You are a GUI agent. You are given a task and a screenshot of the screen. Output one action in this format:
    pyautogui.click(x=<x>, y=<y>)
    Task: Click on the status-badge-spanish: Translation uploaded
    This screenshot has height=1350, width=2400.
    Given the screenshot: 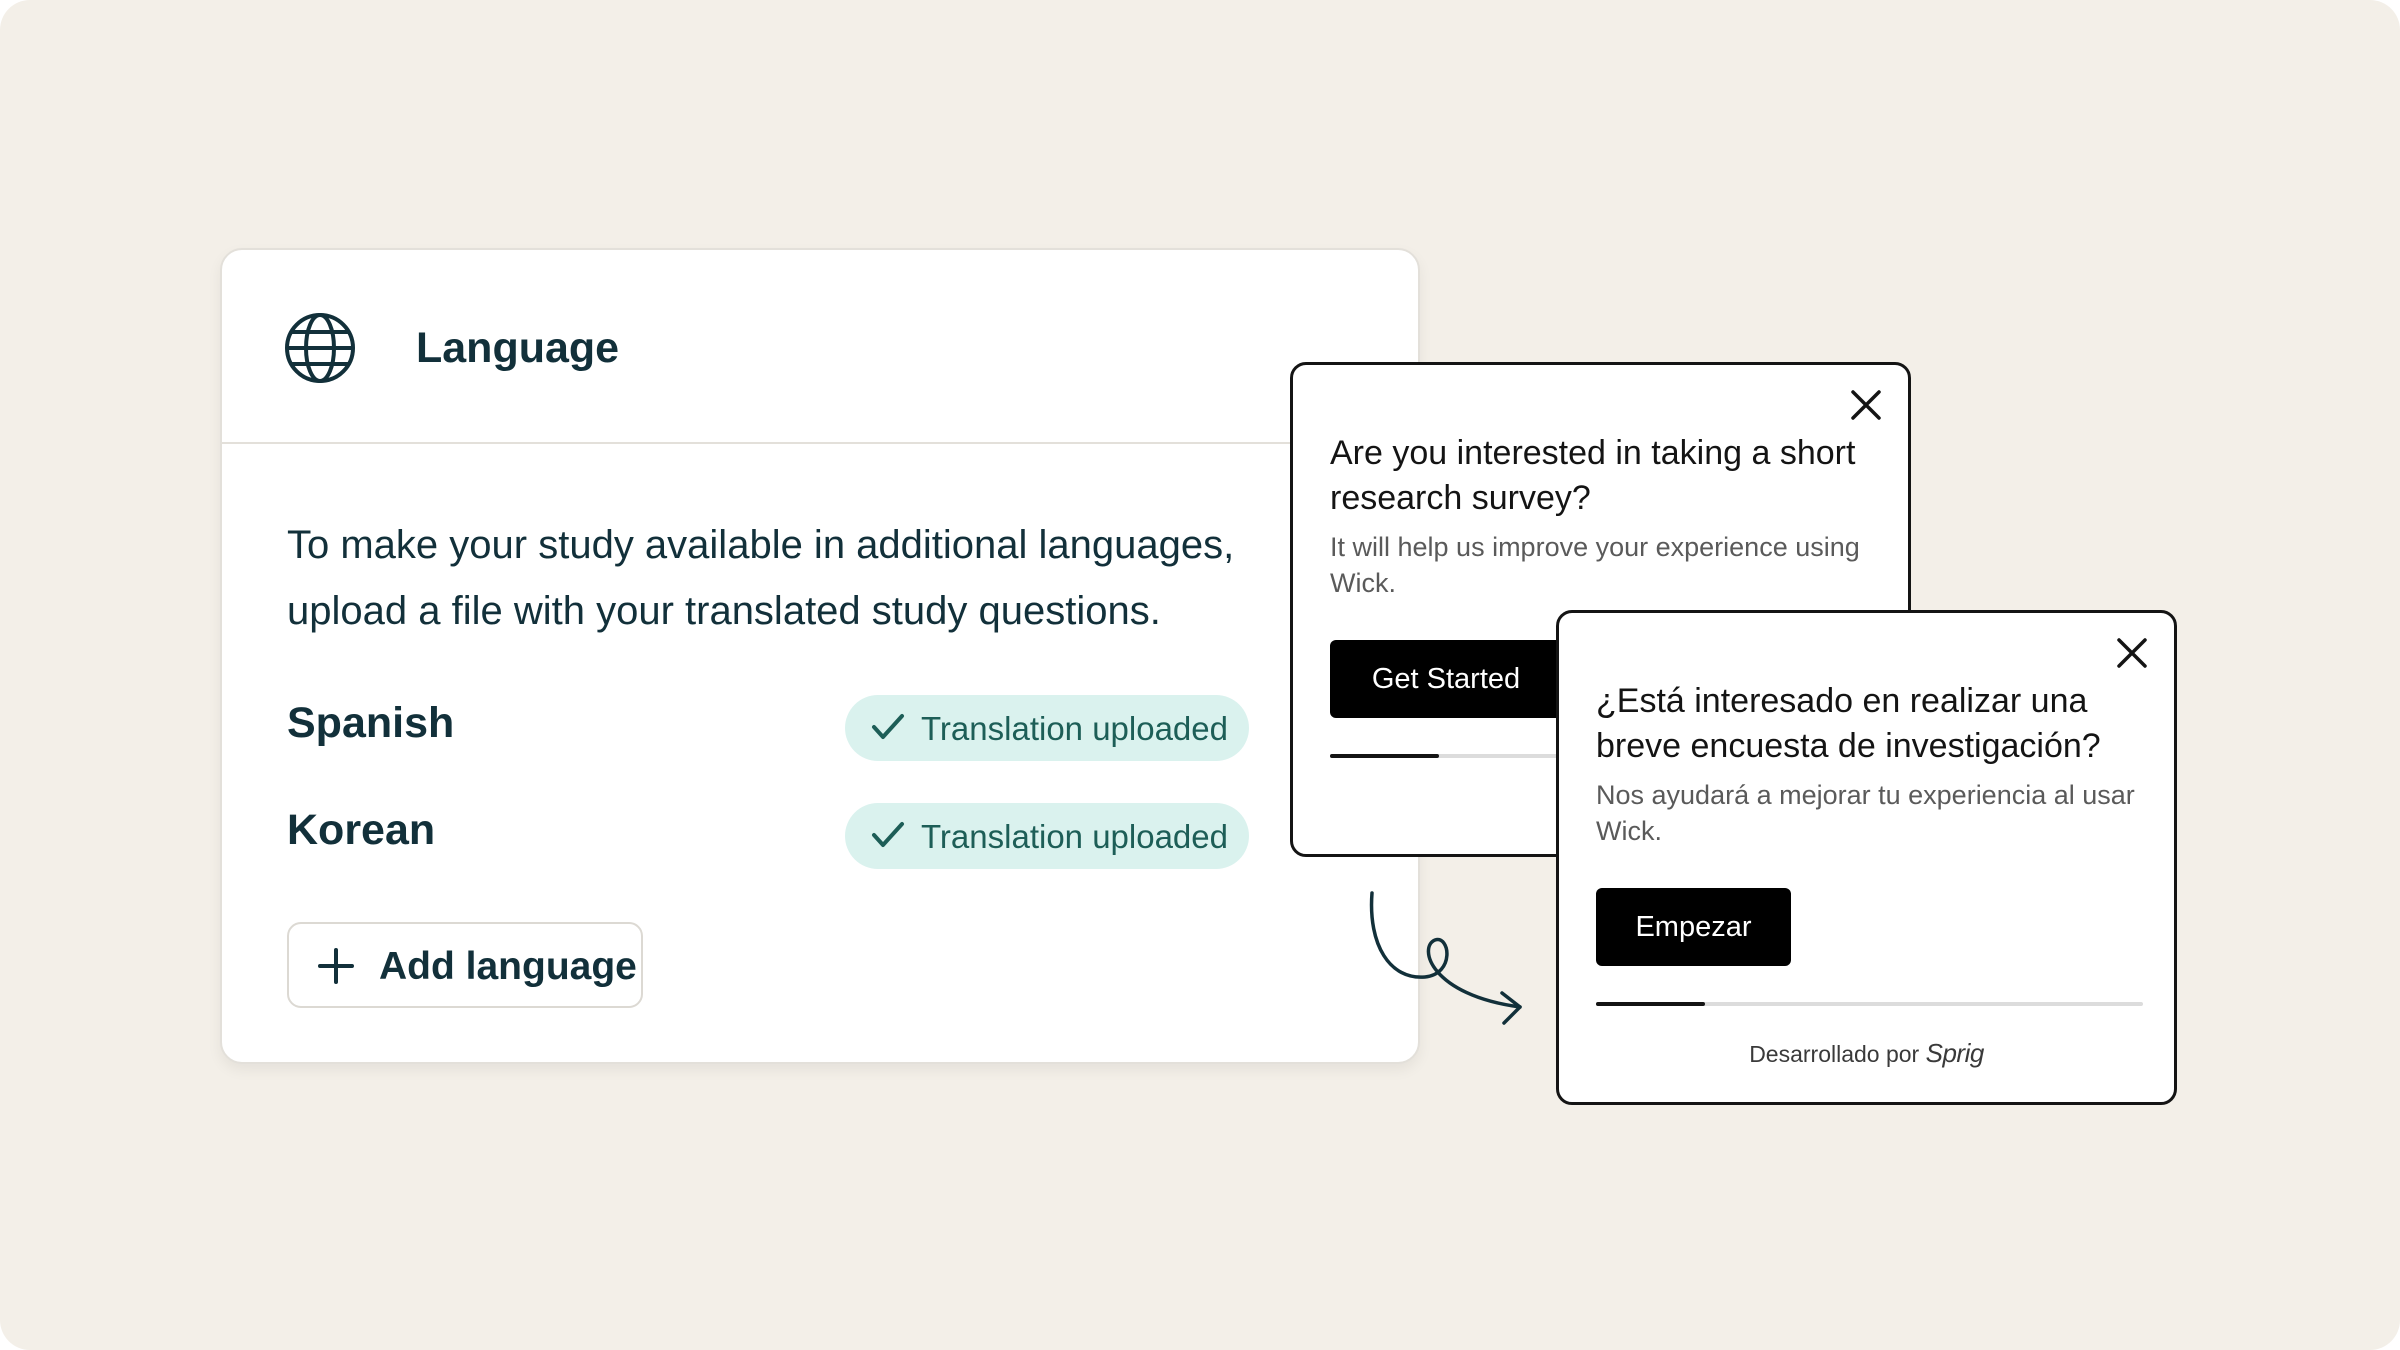 What is the action you would take?
    pyautogui.click(x=1047, y=728)
    